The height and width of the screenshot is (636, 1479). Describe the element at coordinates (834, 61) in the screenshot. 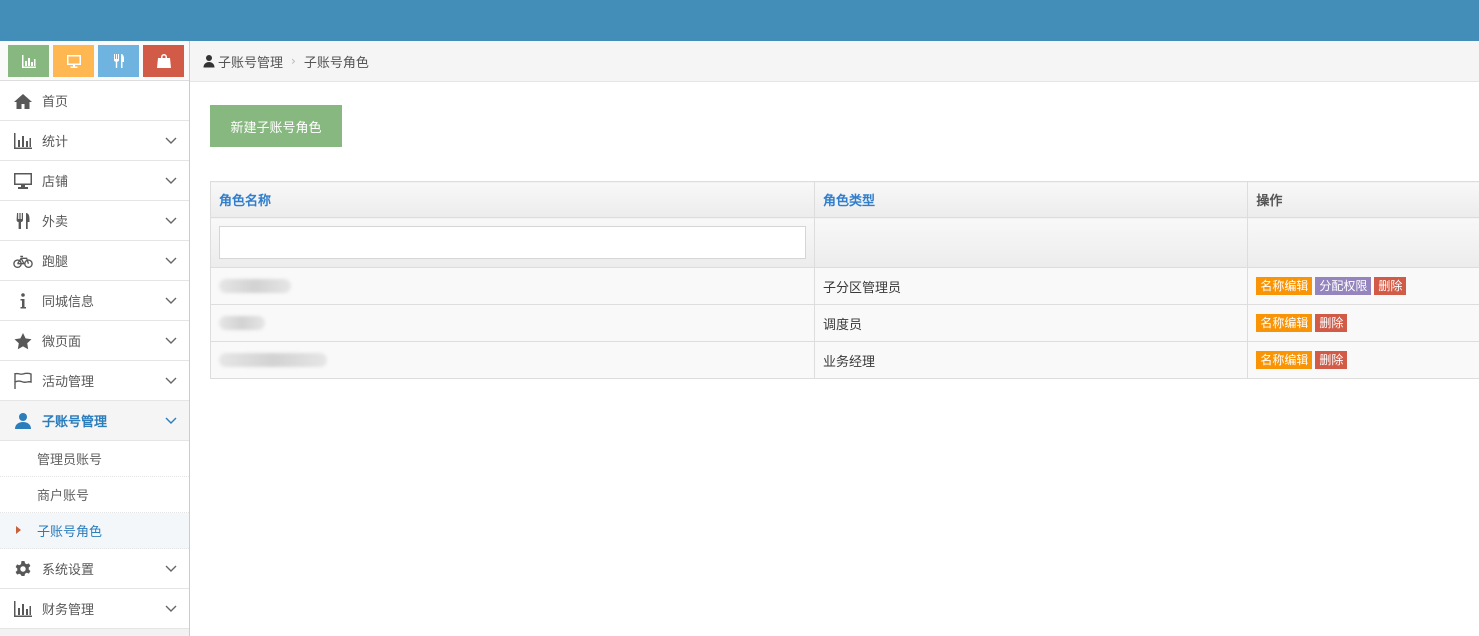

I see `breadcrumb: 子账号管理 › 子账号角色` at that location.